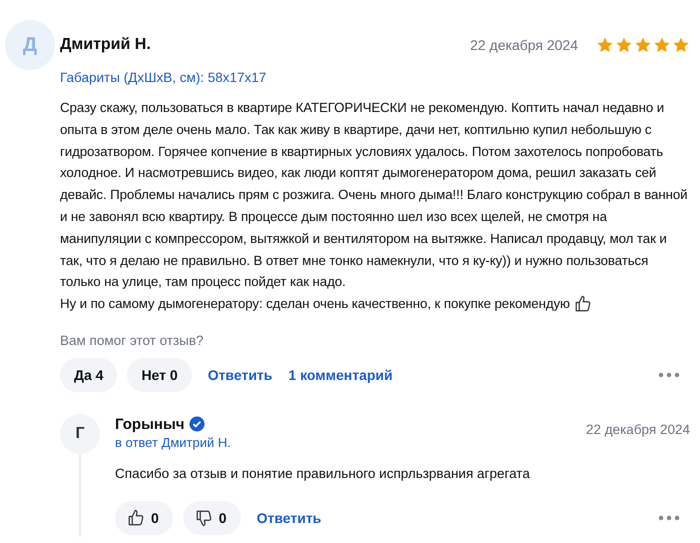 This screenshot has width=700, height=543. Describe the element at coordinates (203, 517) in the screenshot. I see `thumbs-down-icon` at that location.